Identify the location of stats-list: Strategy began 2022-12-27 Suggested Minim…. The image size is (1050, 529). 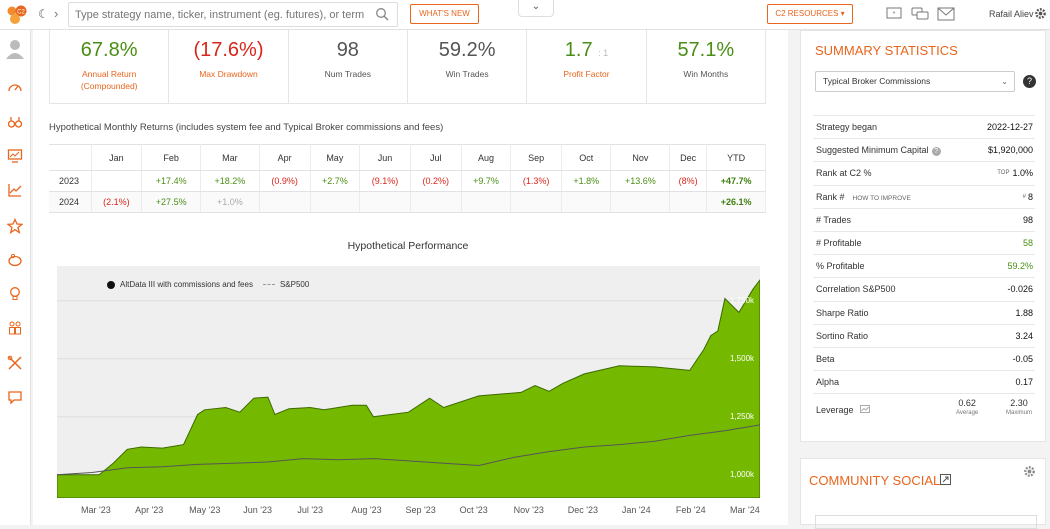
(924, 270).